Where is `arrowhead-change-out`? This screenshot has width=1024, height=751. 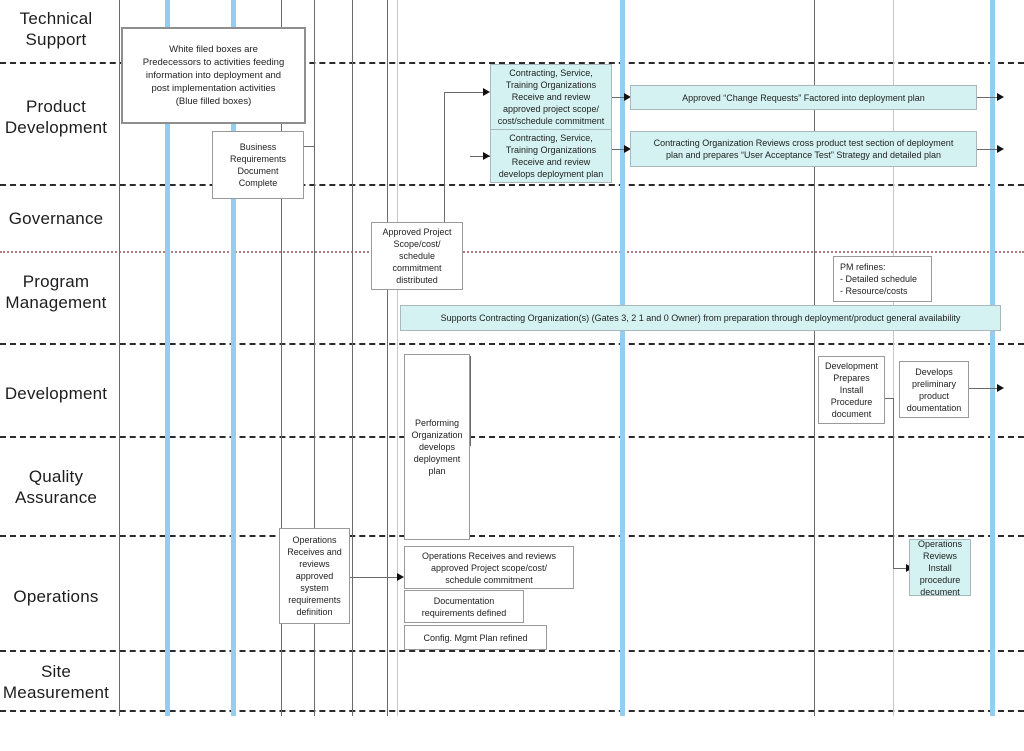 arrowhead-change-out is located at coordinates (1000, 97).